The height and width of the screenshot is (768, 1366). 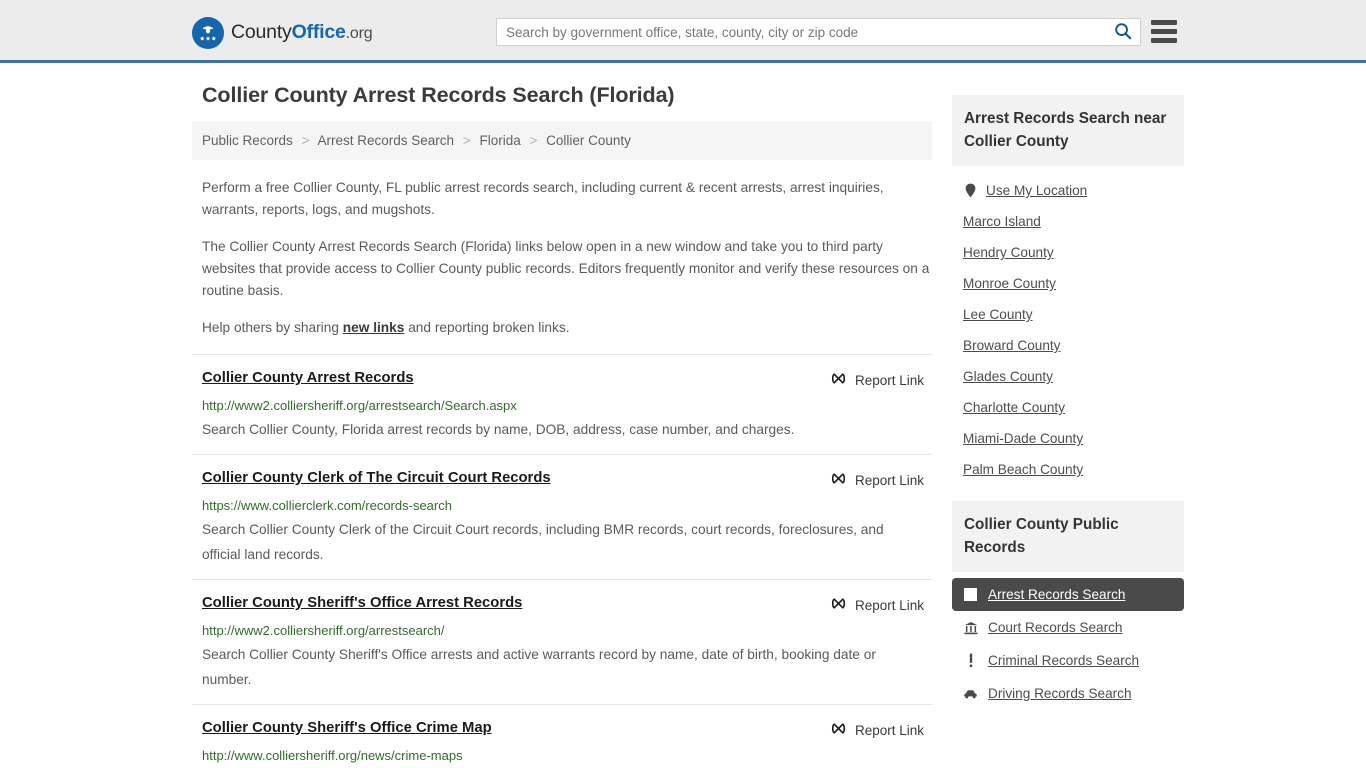 I want to click on sidebar-item-palm-beach-county: Palm Beach County, so click(x=1068, y=469).